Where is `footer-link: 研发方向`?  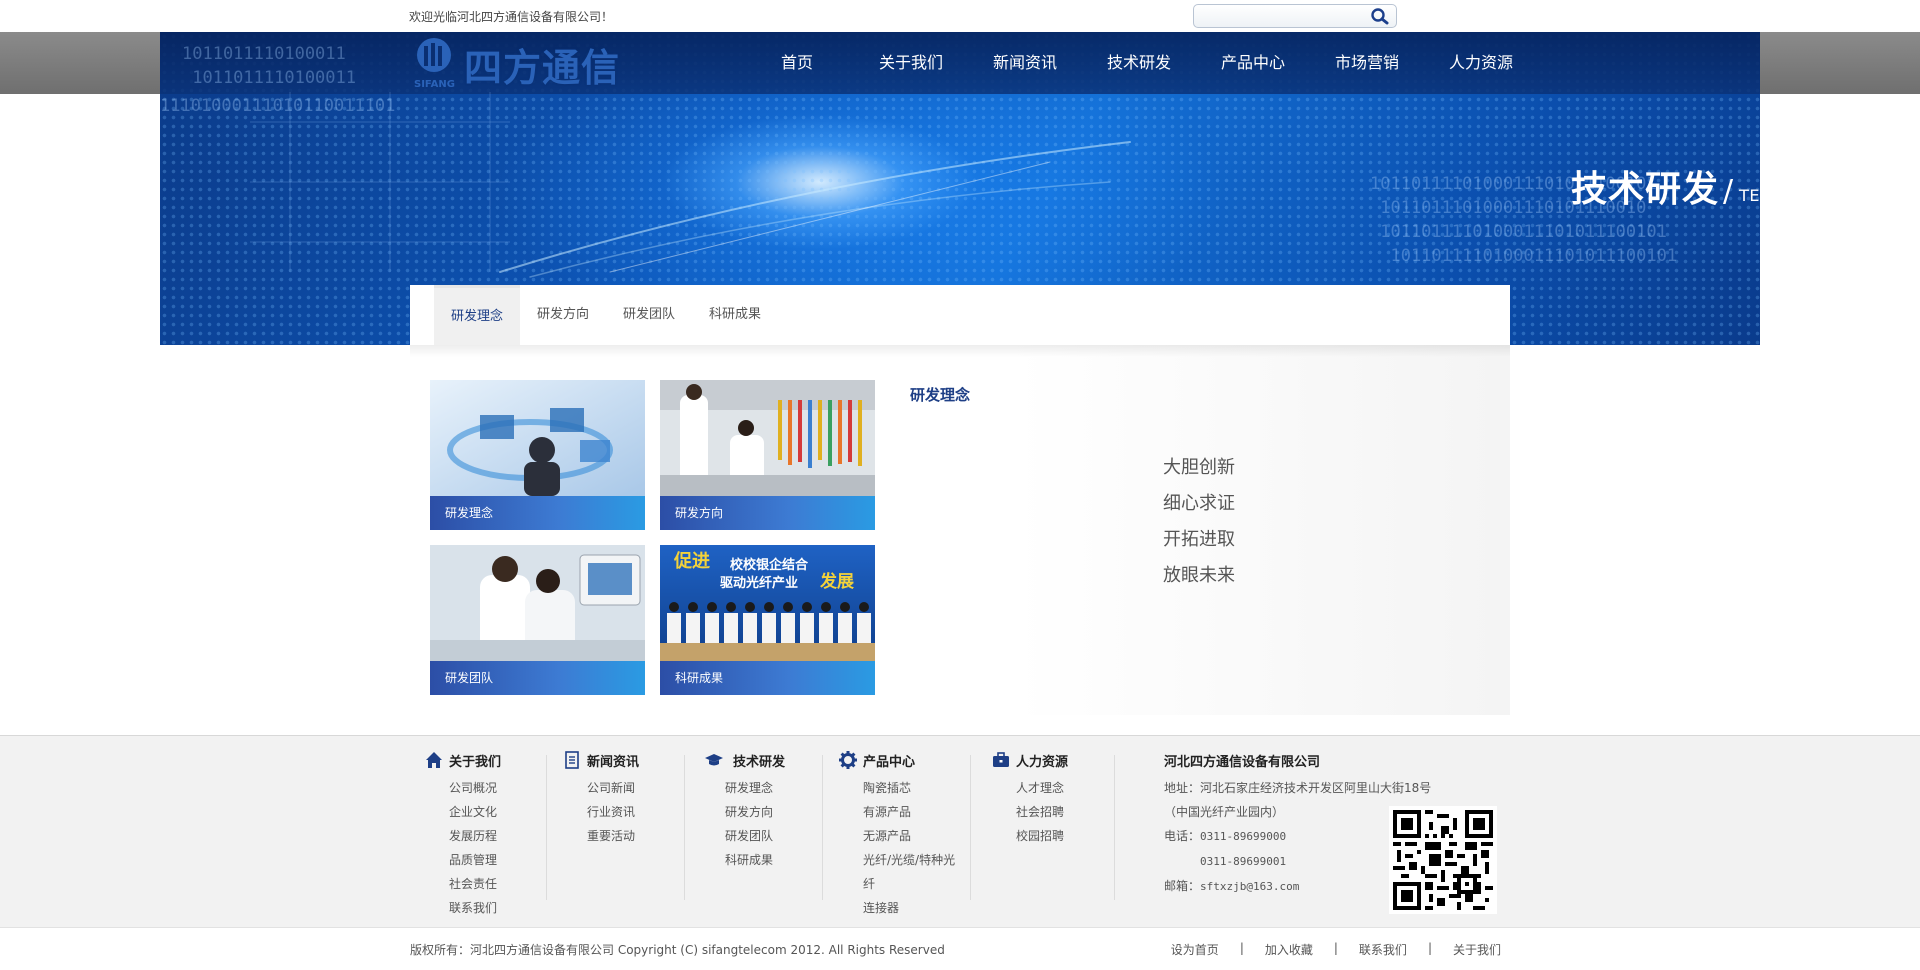 footer-link: 研发方向 is located at coordinates (755, 812).